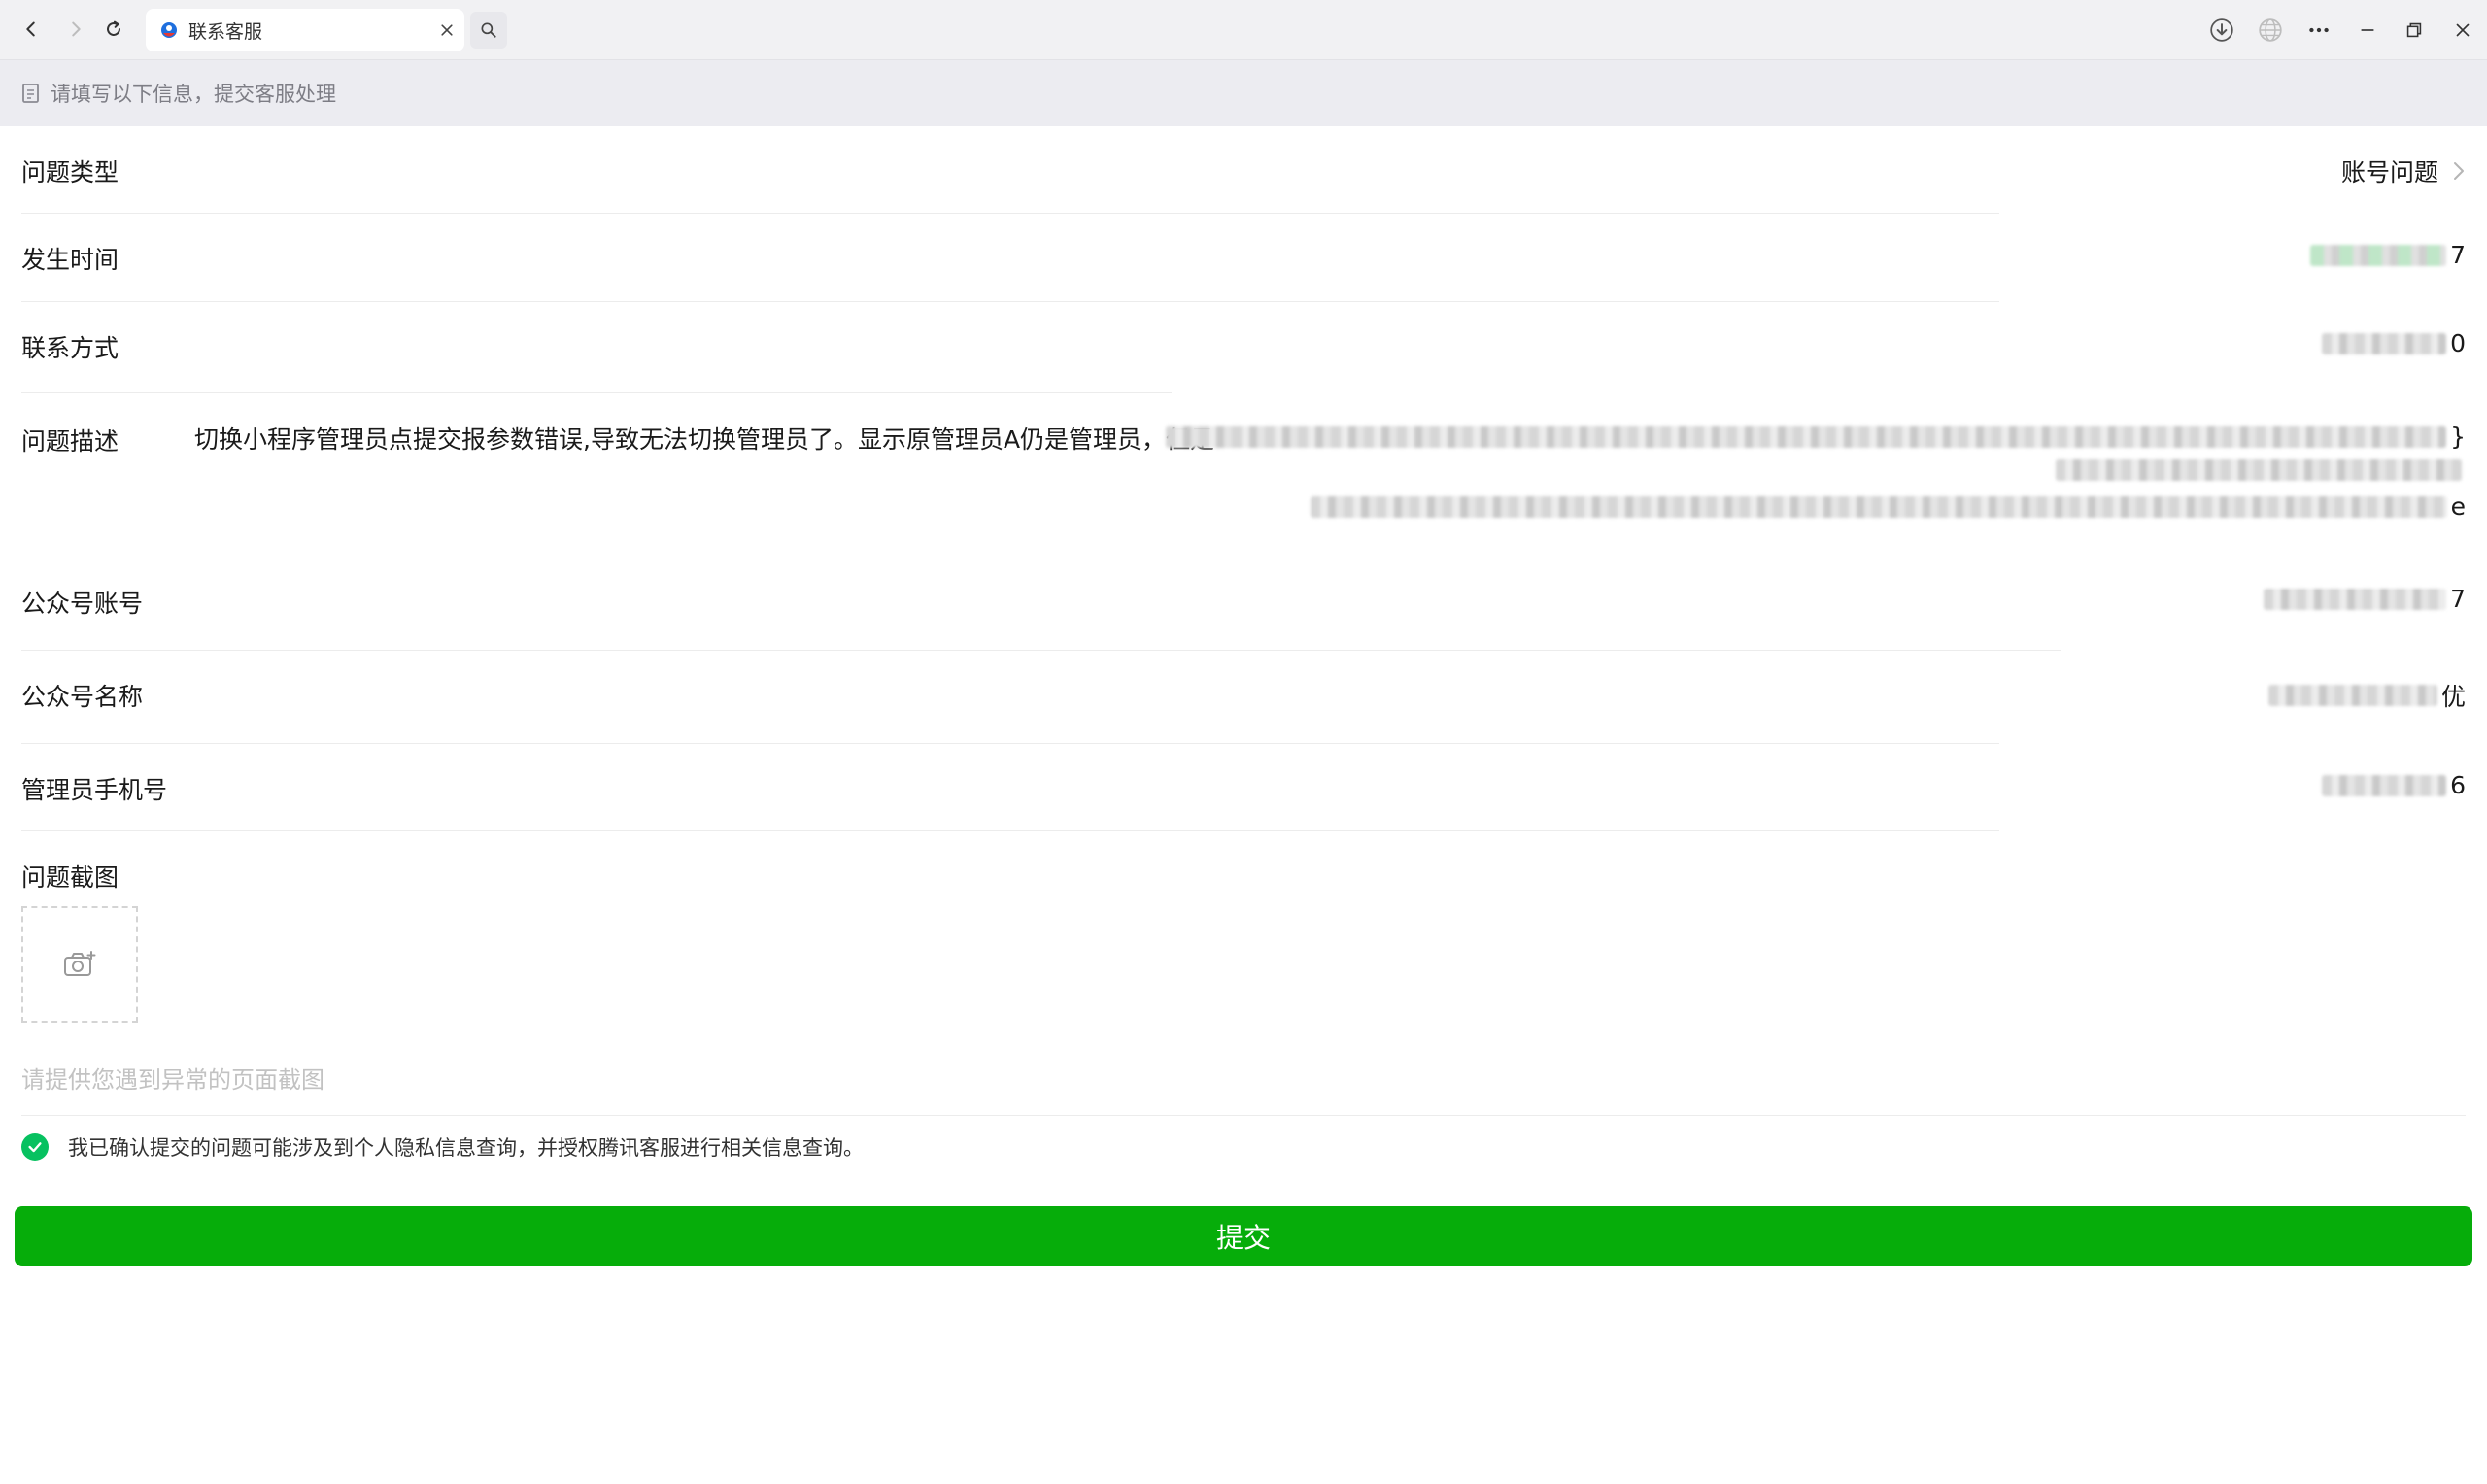  I want to click on browser-toolbar: 联系客服, so click(1243, 30).